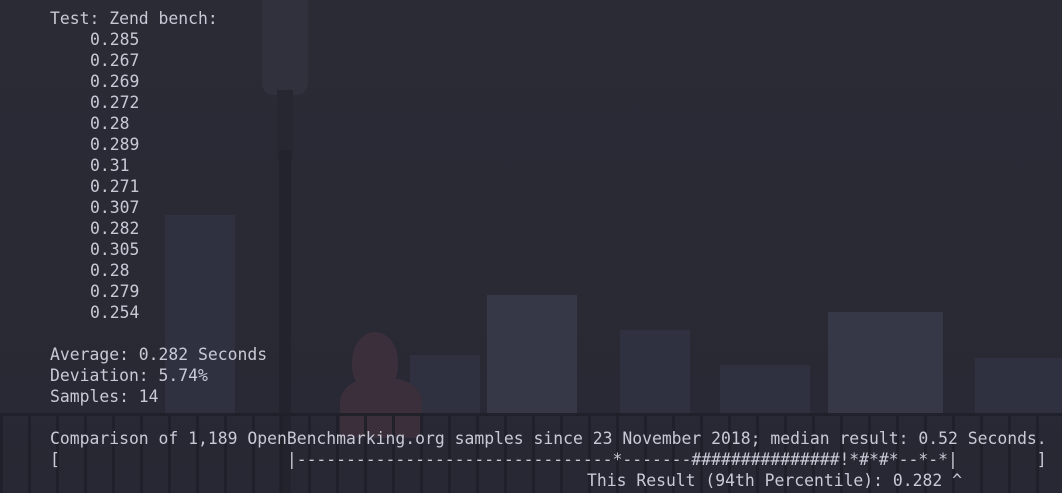 Image resolution: width=1062 pixels, height=493 pixels. I want to click on average-result: Average: 0.282 Seconds, so click(159, 354).